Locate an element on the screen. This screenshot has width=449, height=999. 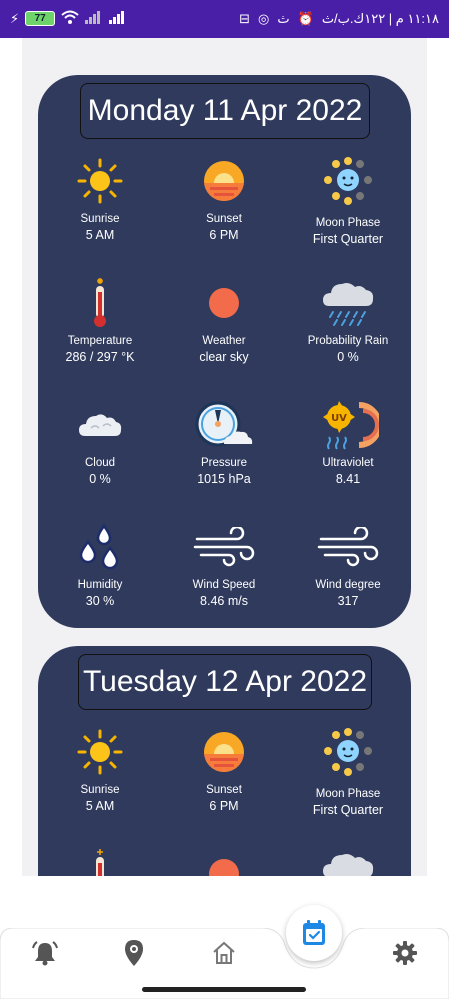
status-left: ⚡ 77 is located at coordinates (68, 18).